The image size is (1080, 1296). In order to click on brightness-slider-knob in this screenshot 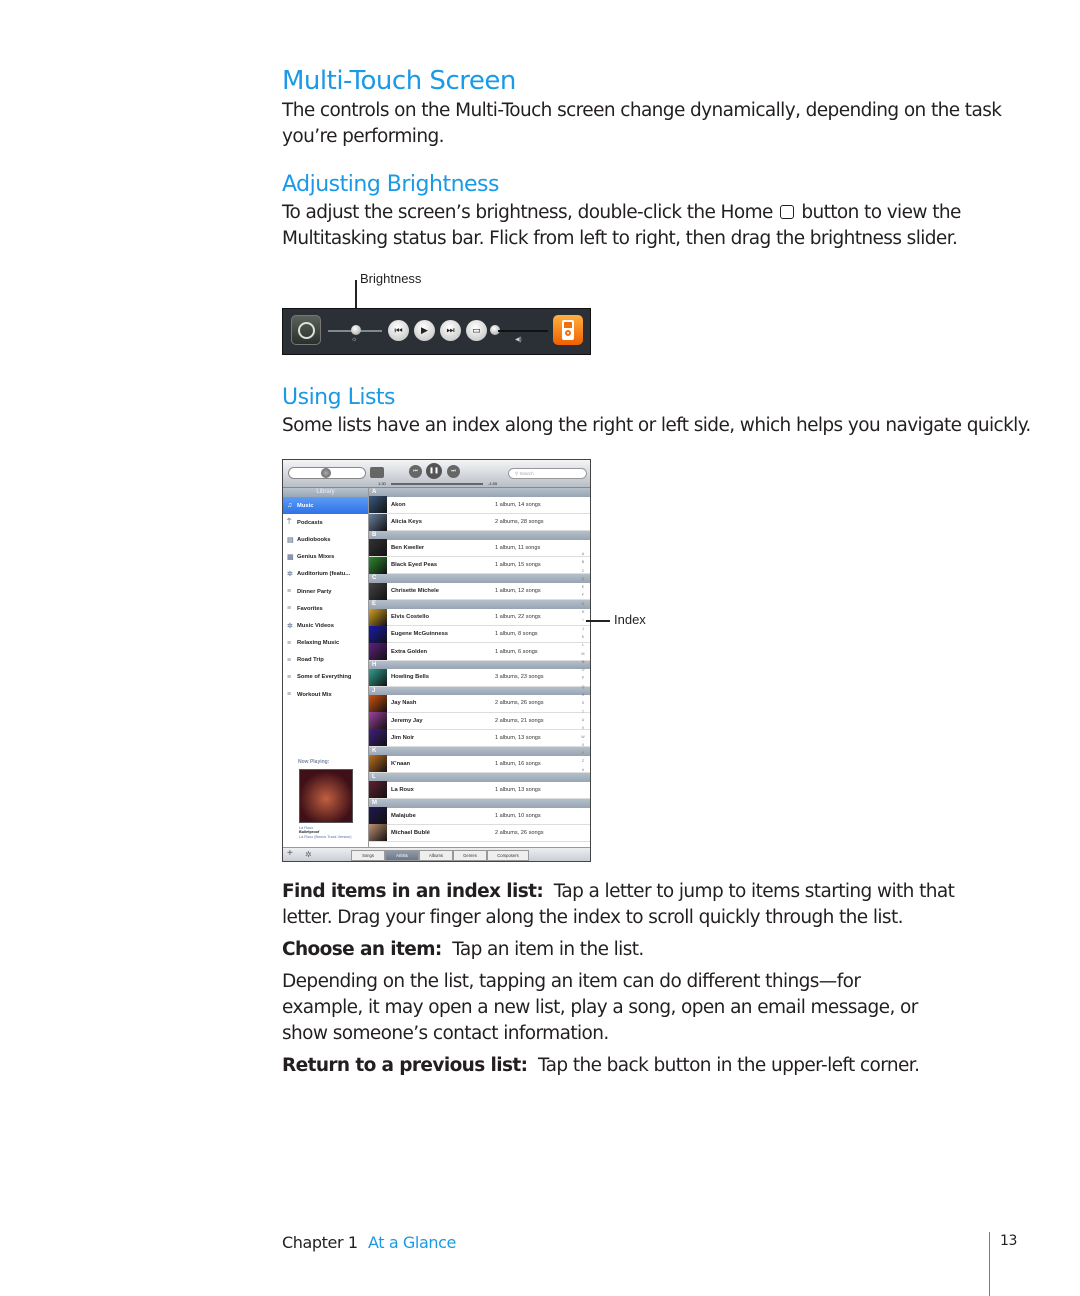, I will do `click(356, 330)`.